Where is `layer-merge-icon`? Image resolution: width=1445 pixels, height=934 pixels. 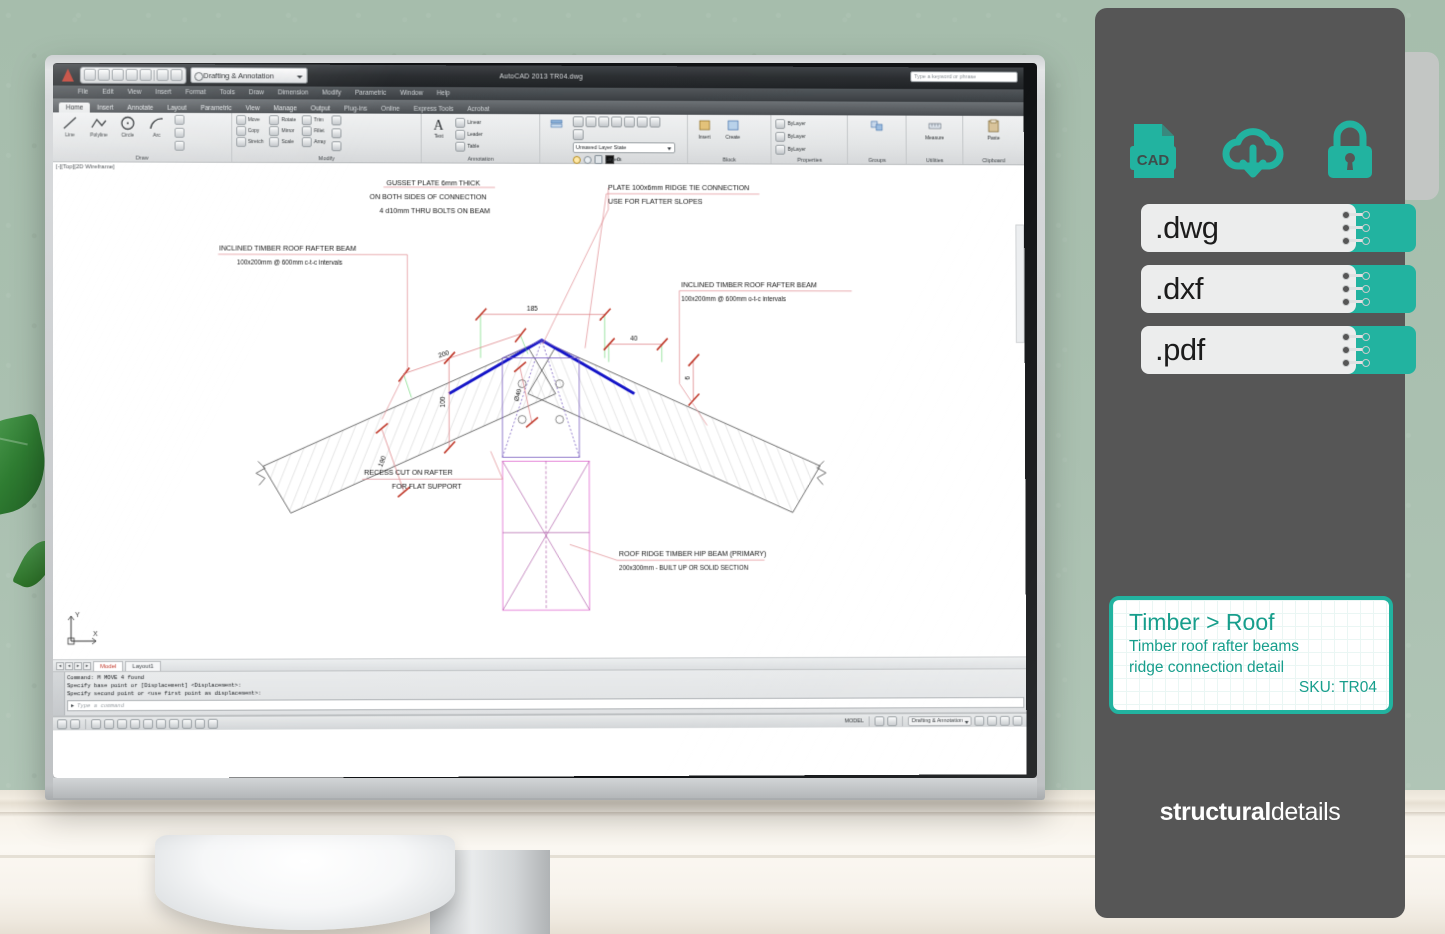
layer-merge-icon is located at coordinates (655, 122).